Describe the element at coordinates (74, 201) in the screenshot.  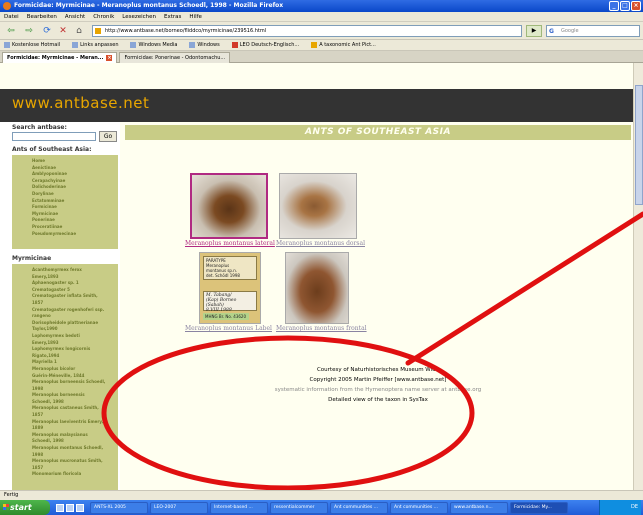
I see `sidebar-item: Ectatomminae` at that location.